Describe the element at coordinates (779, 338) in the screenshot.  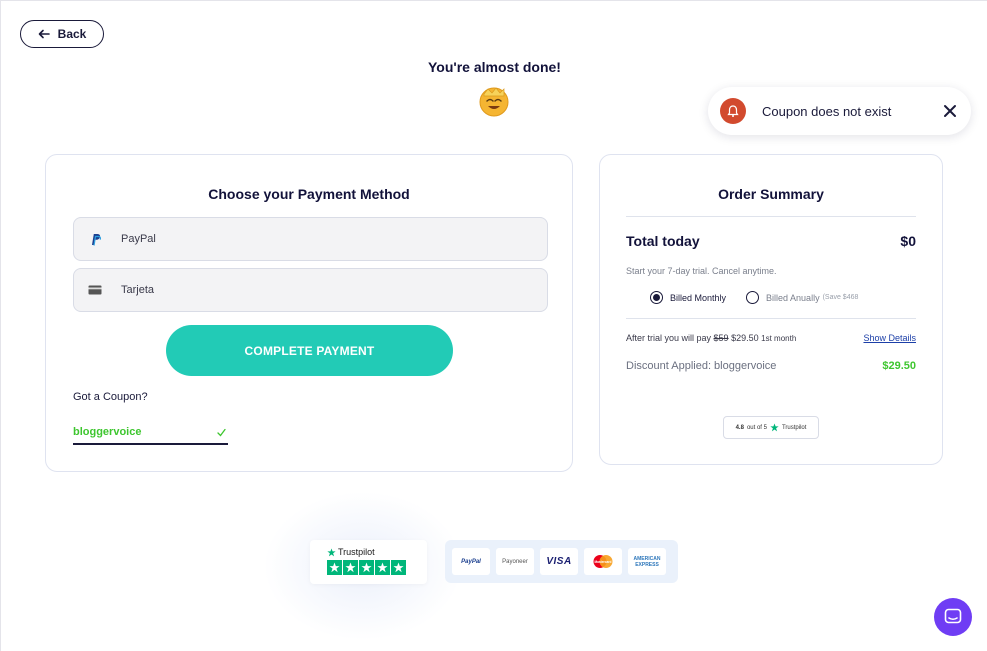
I see `first-month-label: 1st month` at that location.